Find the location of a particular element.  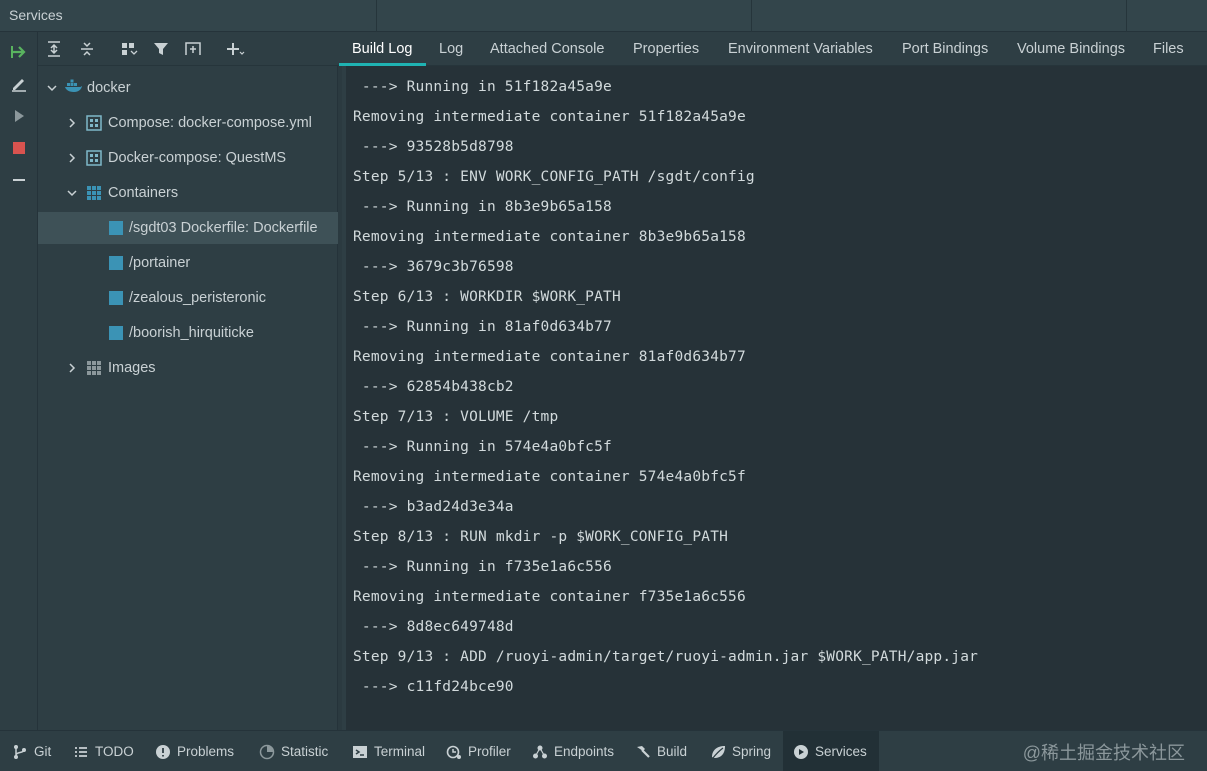

tool-label: Profiler is located at coordinates (489, 751).